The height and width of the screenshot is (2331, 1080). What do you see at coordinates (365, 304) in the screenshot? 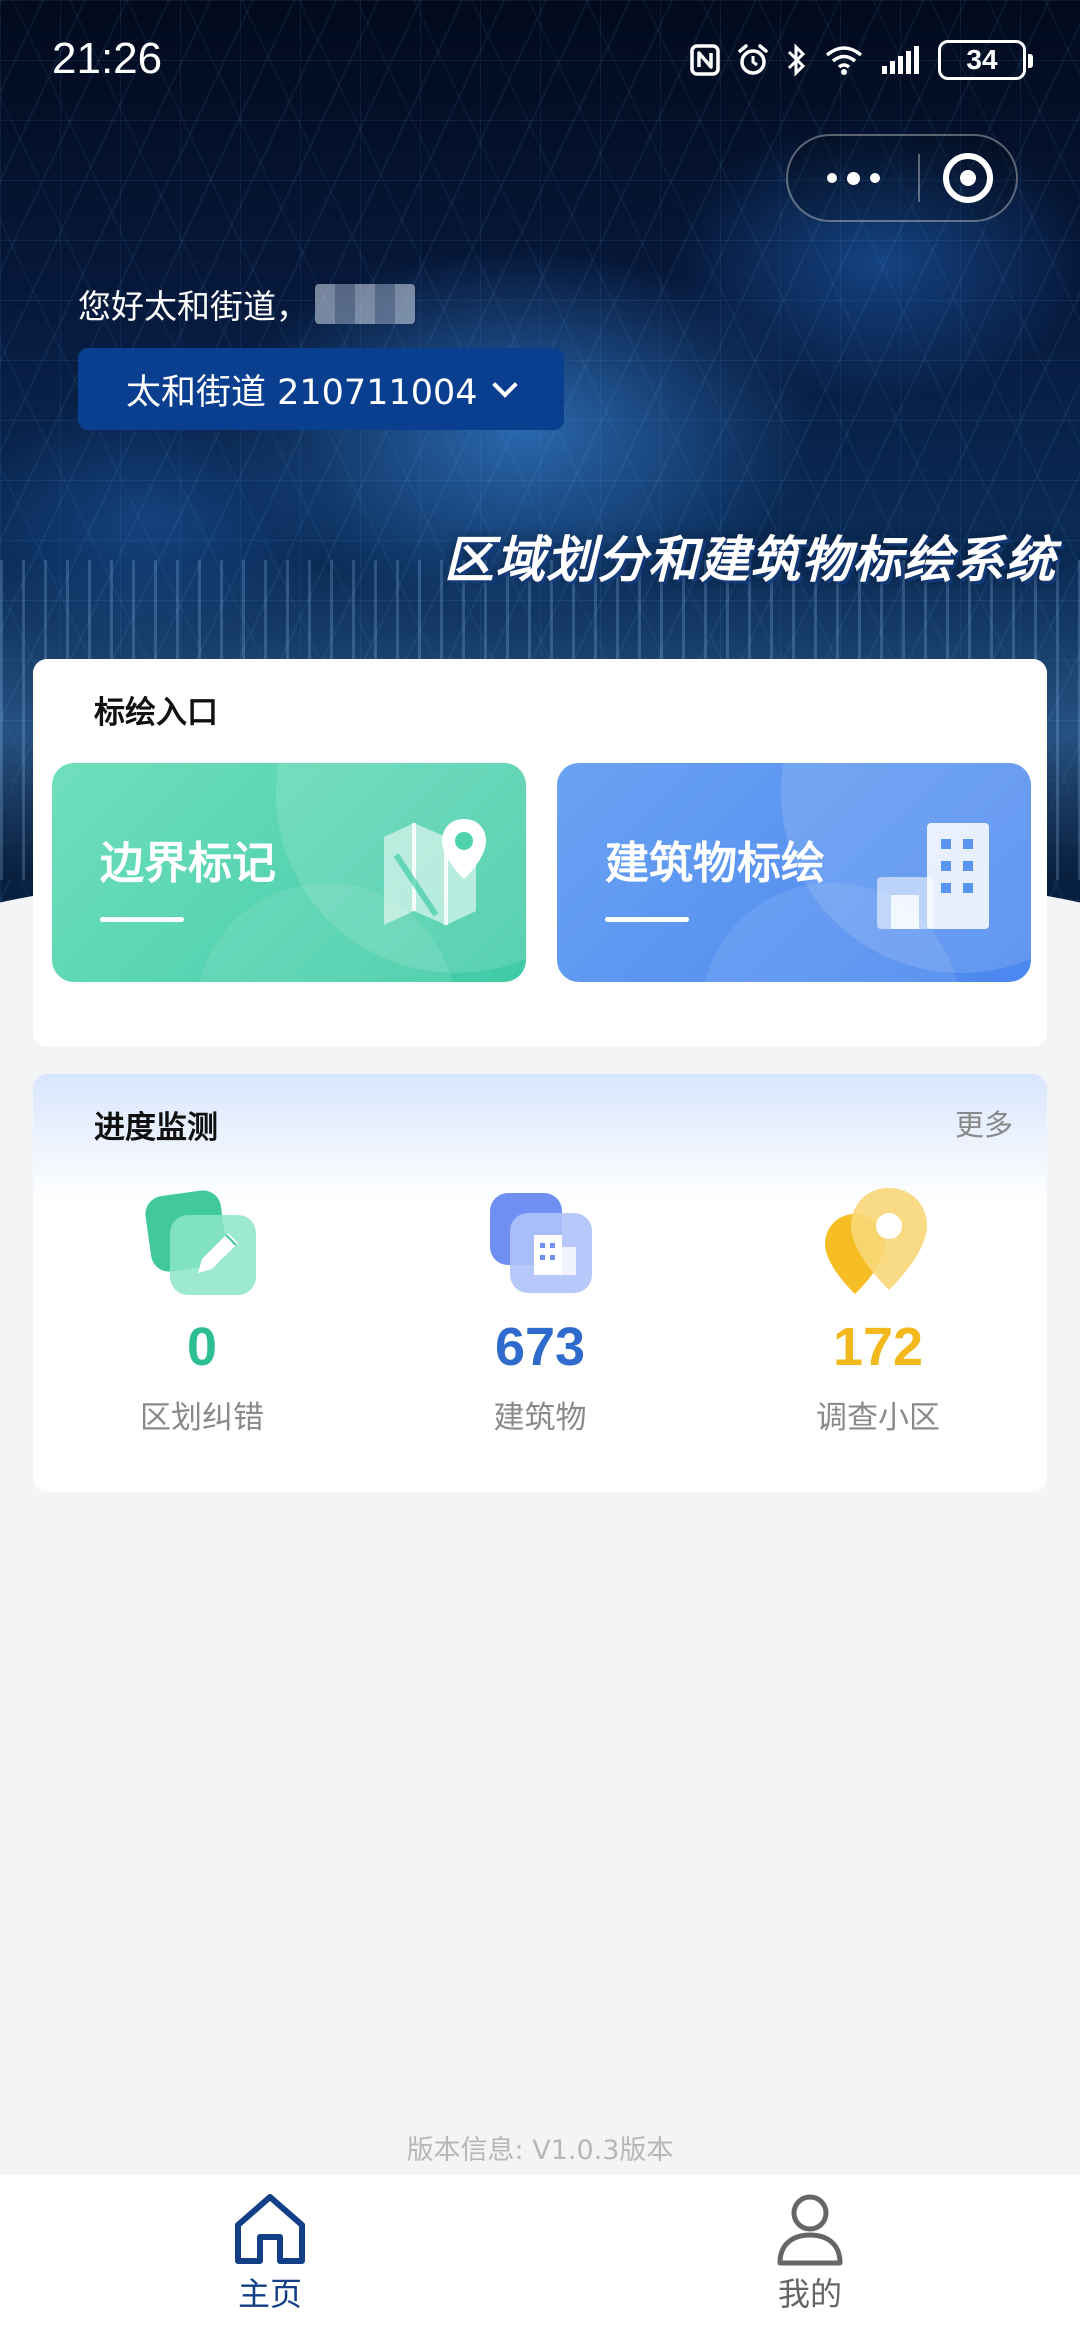
I see `redacted-username` at bounding box center [365, 304].